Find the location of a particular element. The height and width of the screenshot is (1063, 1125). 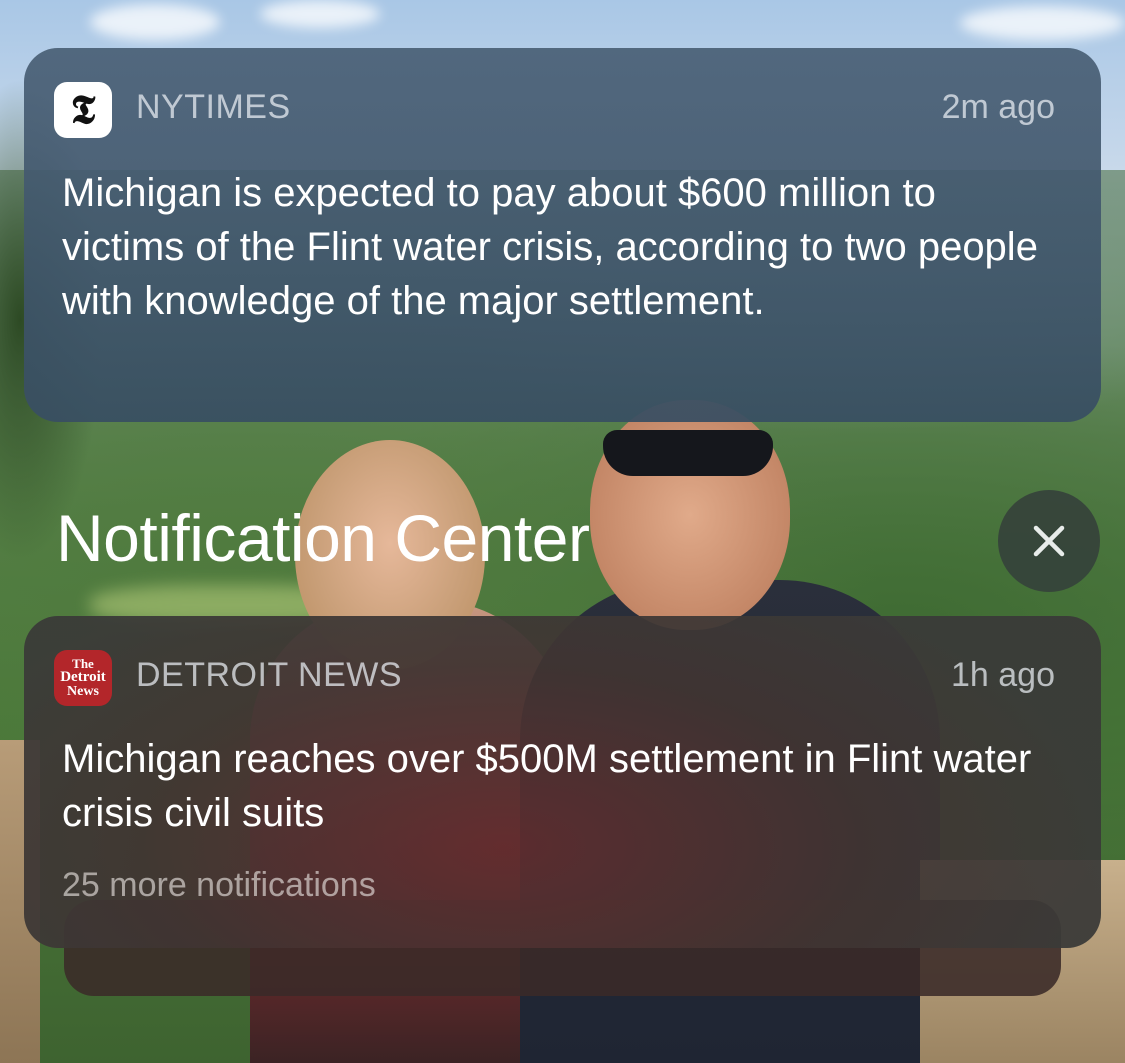

notification-header: 𝕿 NYTIMES 2m ago is located at coordinates (554, 110).